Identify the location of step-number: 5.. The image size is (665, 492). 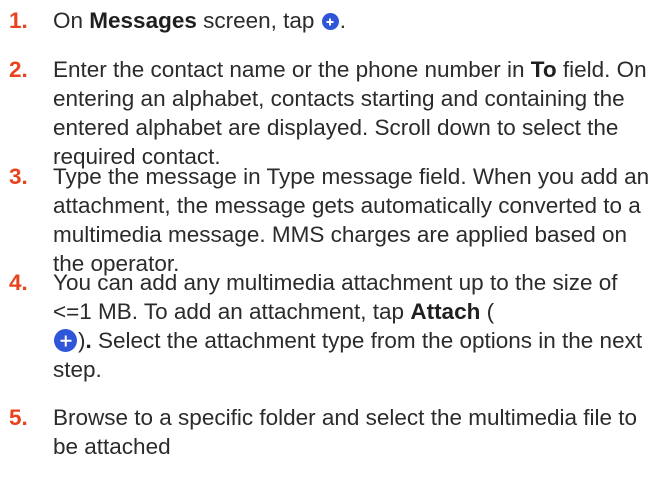
(18, 417).